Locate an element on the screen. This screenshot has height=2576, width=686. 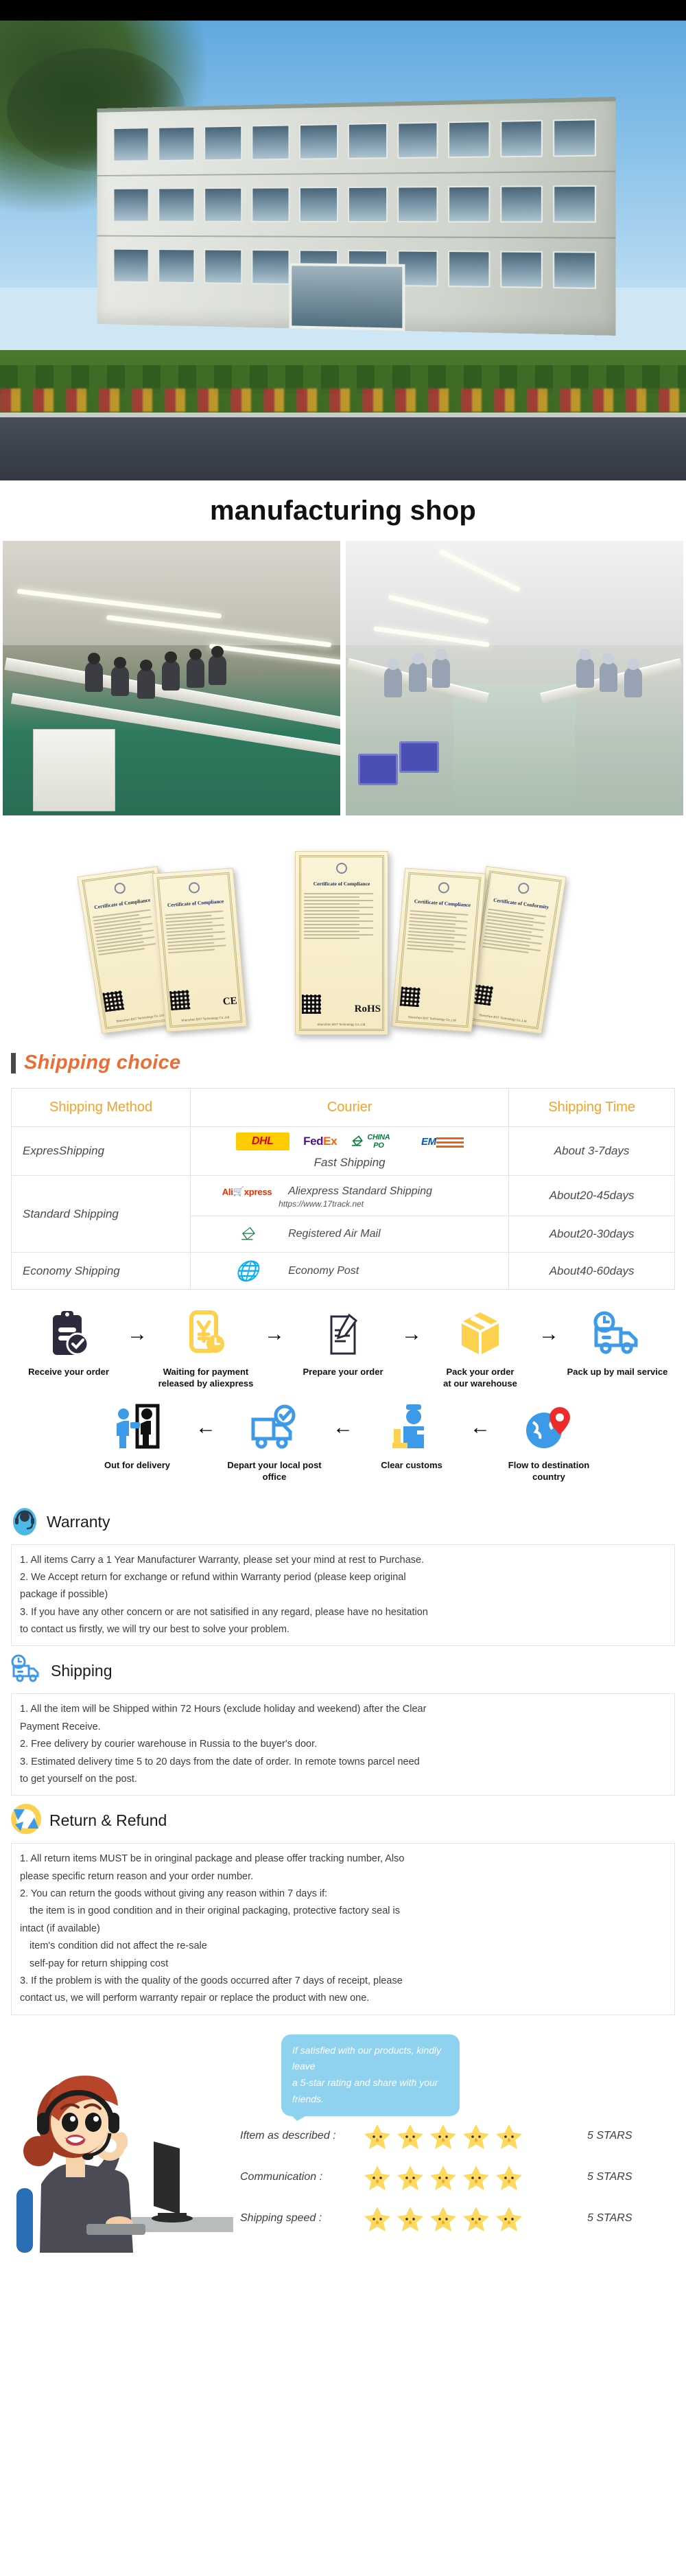
flow-step-out-for-delivery: Out for delivery is located at coordinates (137, 1436).